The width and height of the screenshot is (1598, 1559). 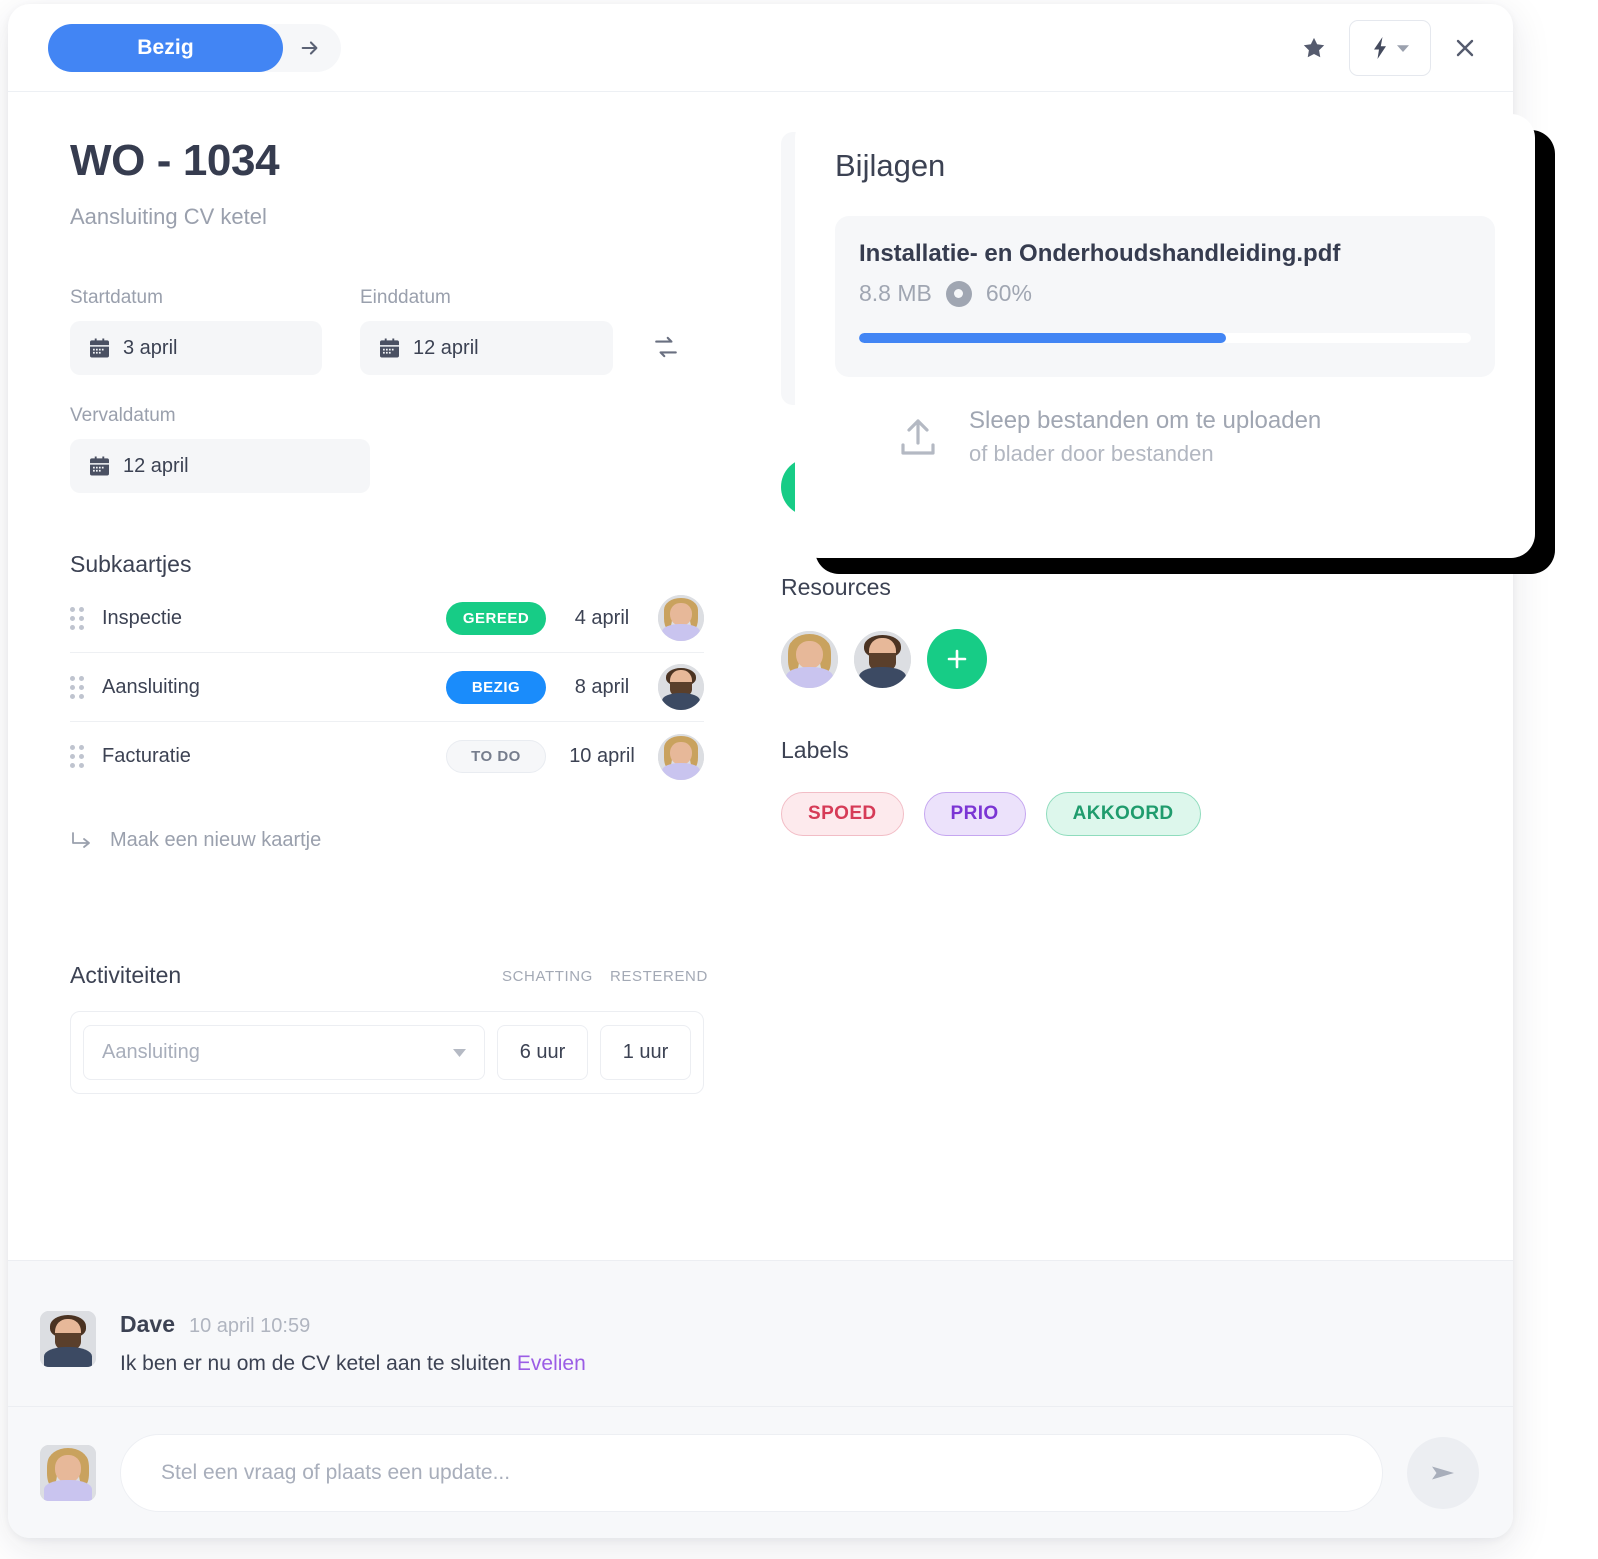 I want to click on activity-row: Aansluiting 6 uur 1 uur, so click(x=387, y=1052).